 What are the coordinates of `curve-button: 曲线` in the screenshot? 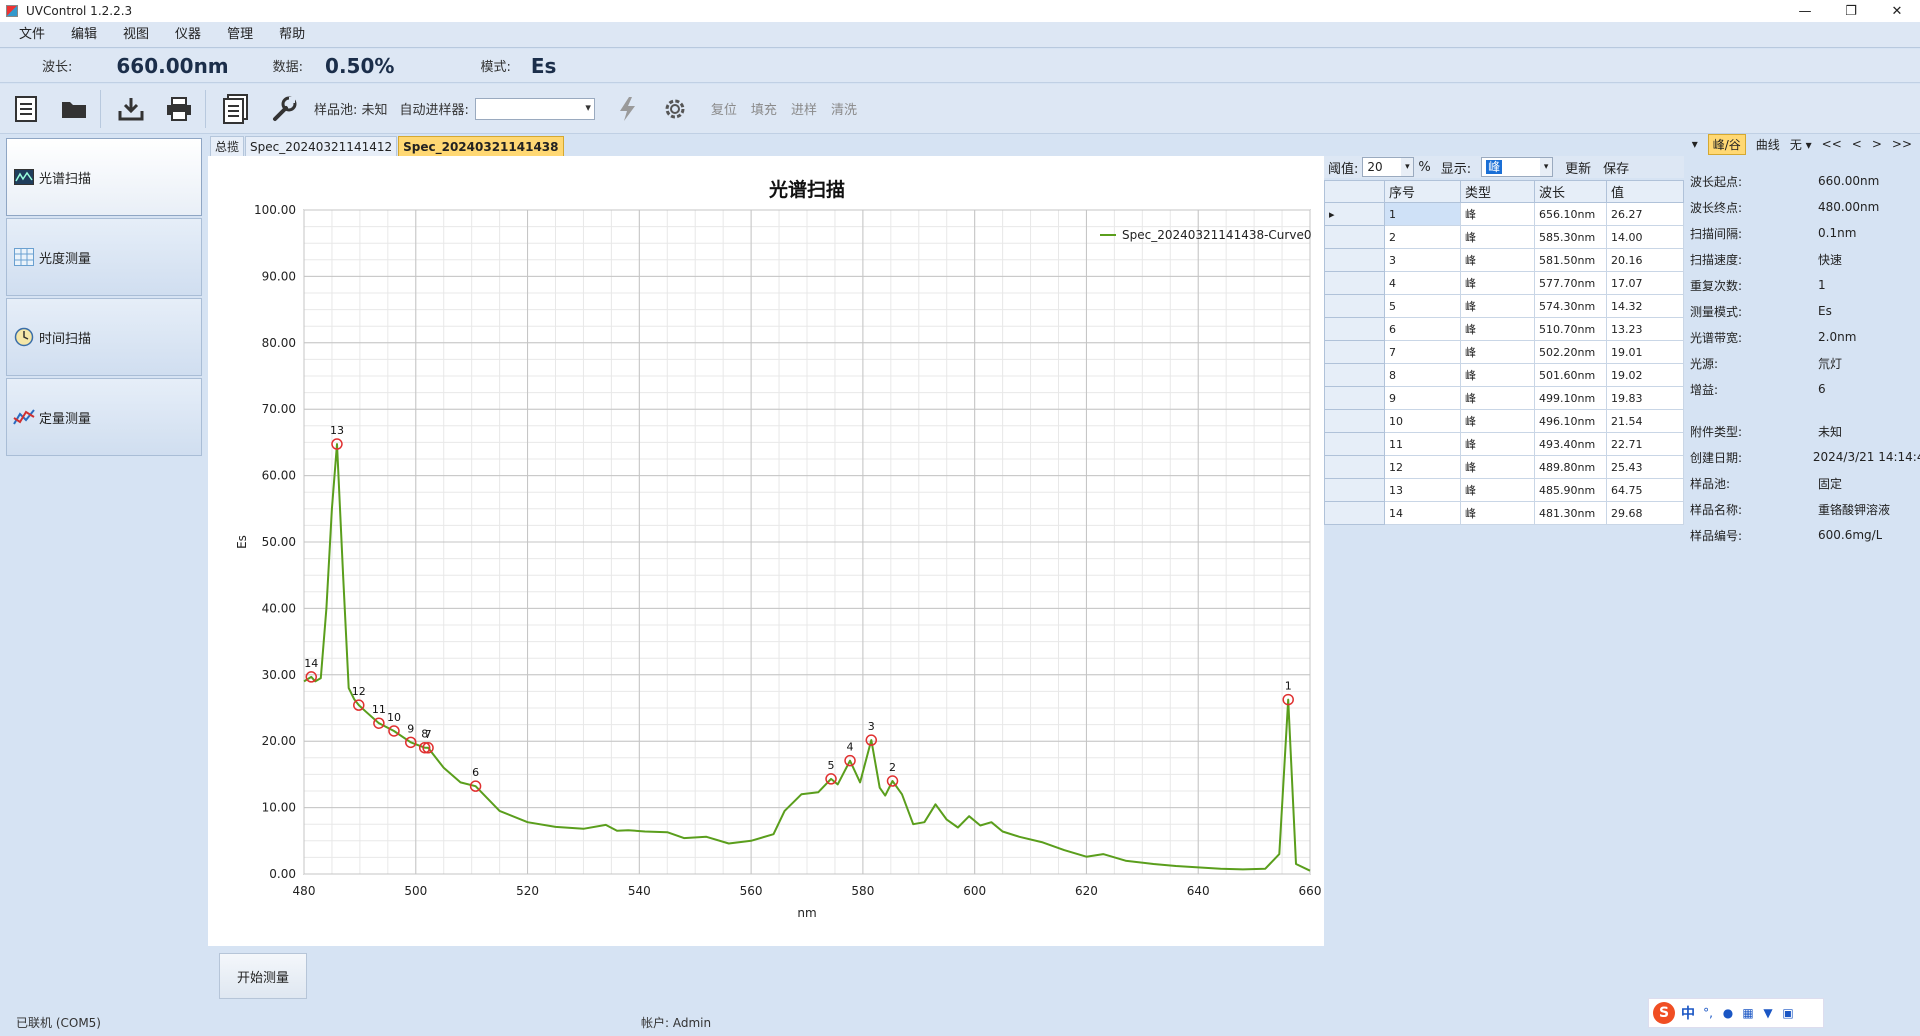 It's located at (1768, 144).